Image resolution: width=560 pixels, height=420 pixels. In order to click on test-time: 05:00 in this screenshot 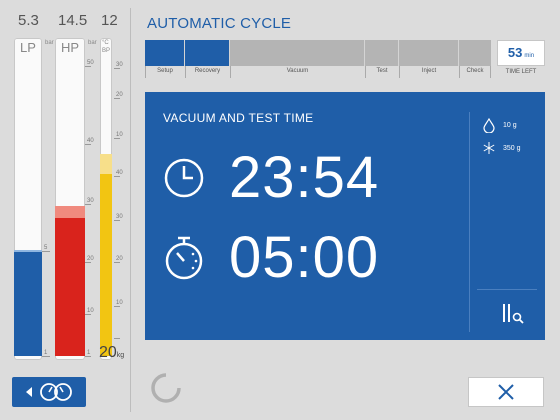, I will do `click(304, 257)`.